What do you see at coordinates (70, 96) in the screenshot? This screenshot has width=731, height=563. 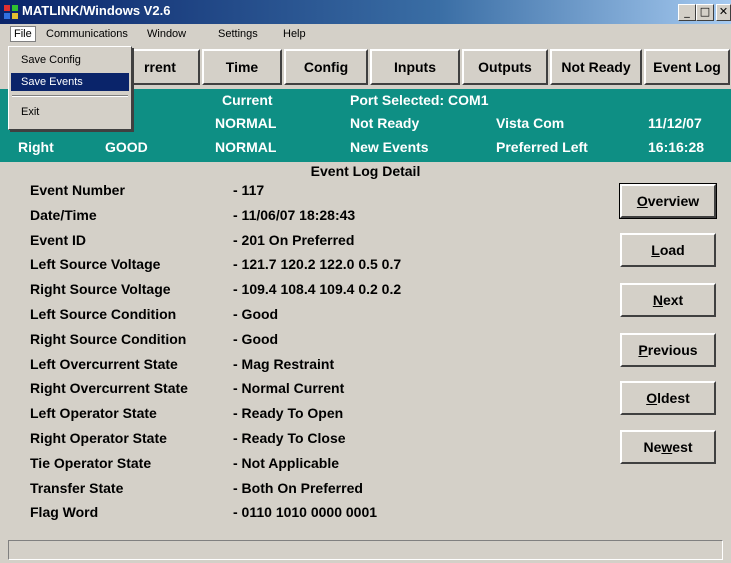 I see `menu-separator` at bounding box center [70, 96].